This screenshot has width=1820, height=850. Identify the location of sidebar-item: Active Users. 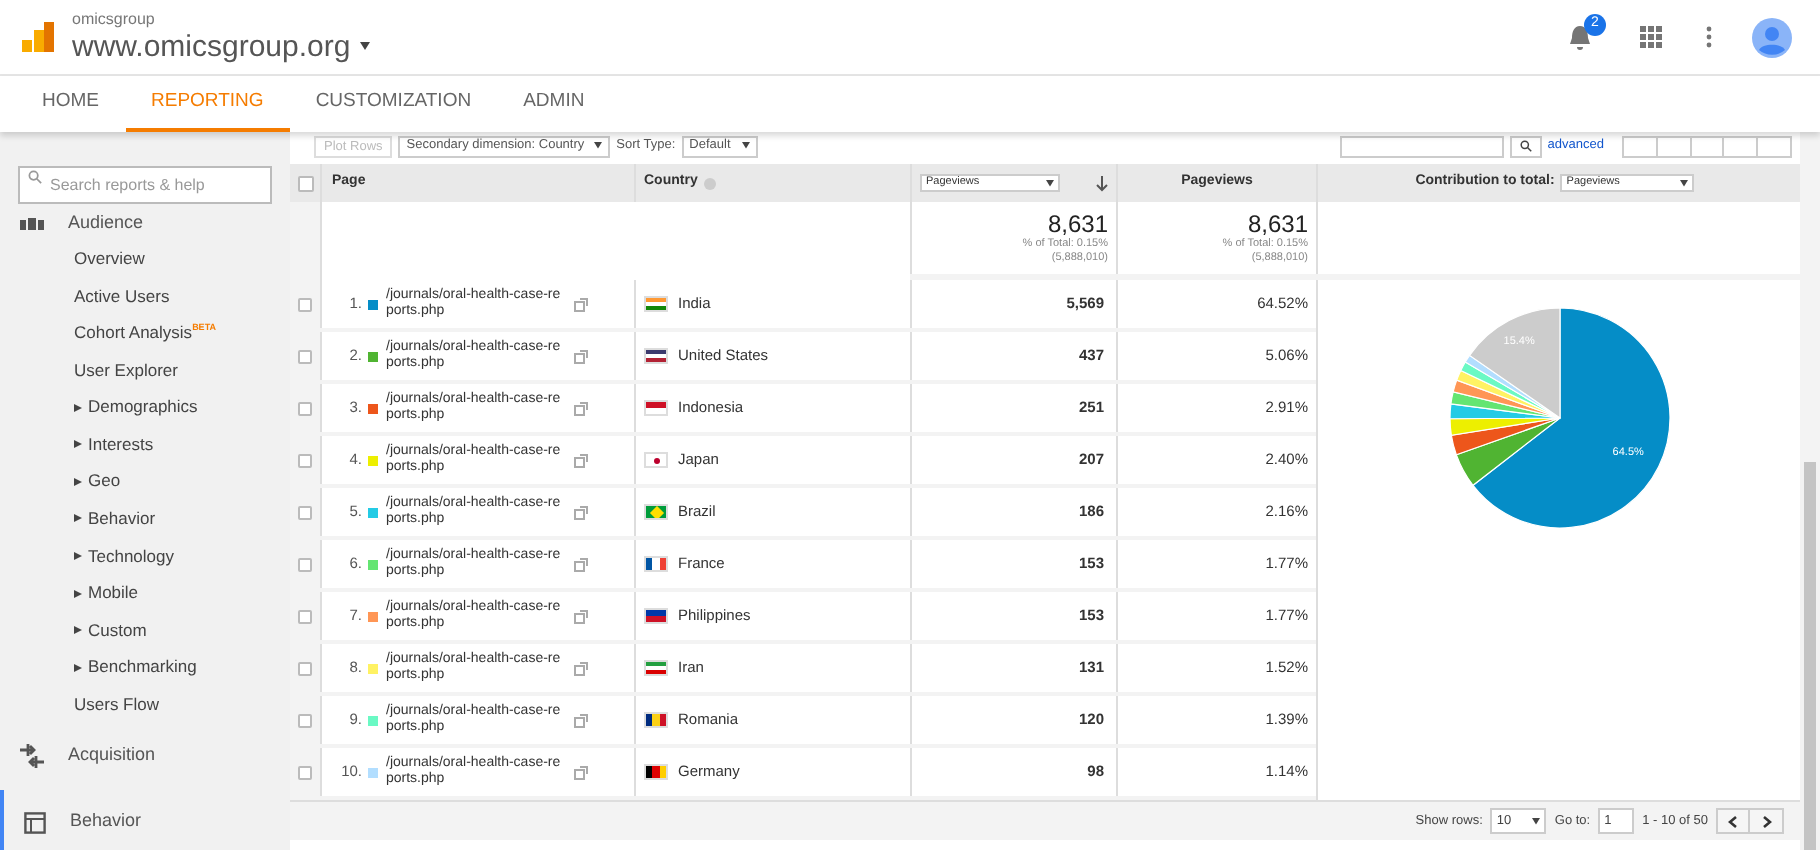
(145, 296).